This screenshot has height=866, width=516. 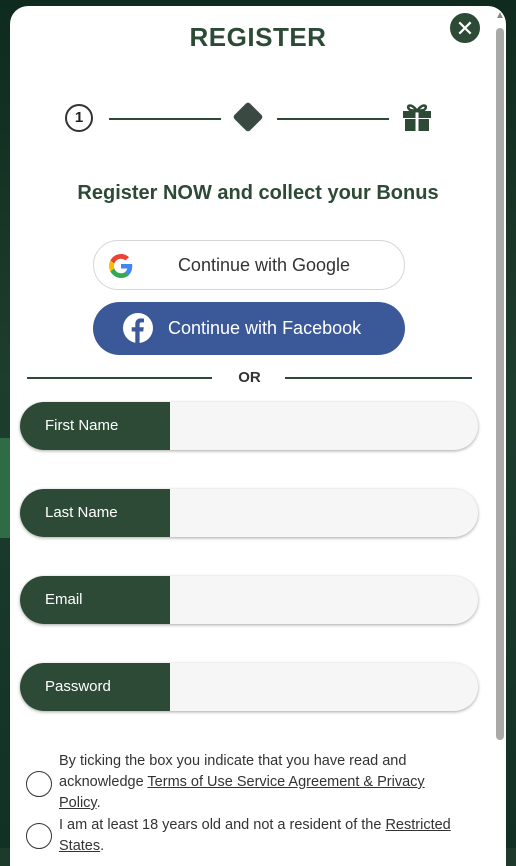 What do you see at coordinates (324, 426) in the screenshot?
I see `first-name-input` at bounding box center [324, 426].